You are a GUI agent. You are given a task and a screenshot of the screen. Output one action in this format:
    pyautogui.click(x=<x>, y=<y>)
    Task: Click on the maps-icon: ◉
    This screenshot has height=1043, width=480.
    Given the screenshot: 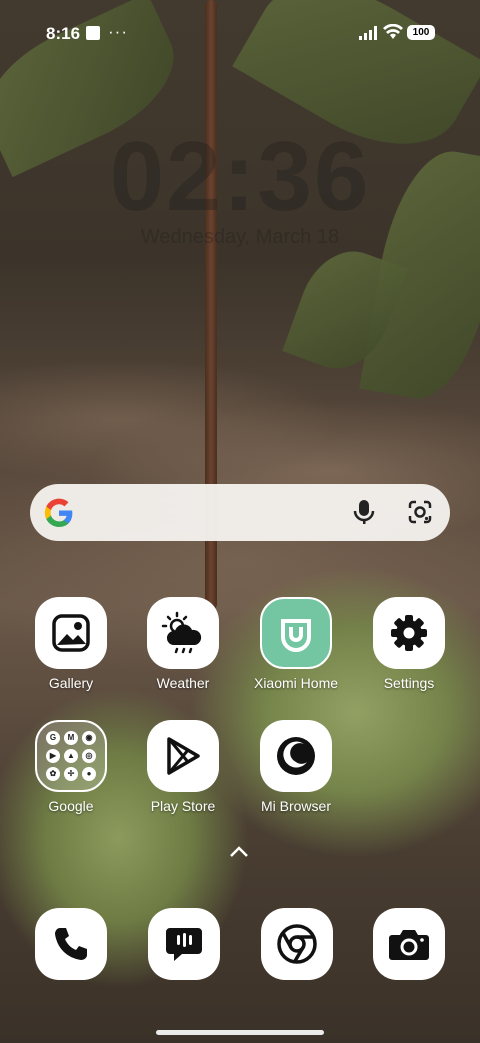 What is the action you would take?
    pyautogui.click(x=89, y=738)
    